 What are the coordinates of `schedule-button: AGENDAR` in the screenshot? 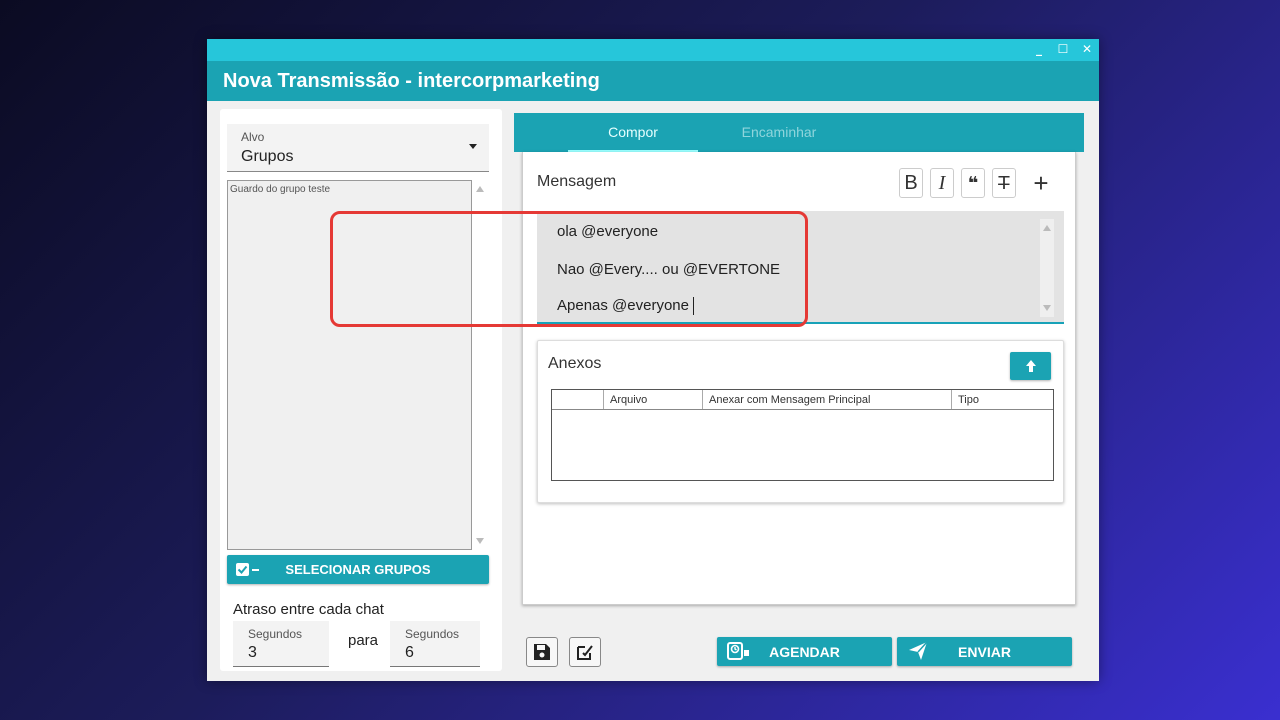 It's located at (804, 651).